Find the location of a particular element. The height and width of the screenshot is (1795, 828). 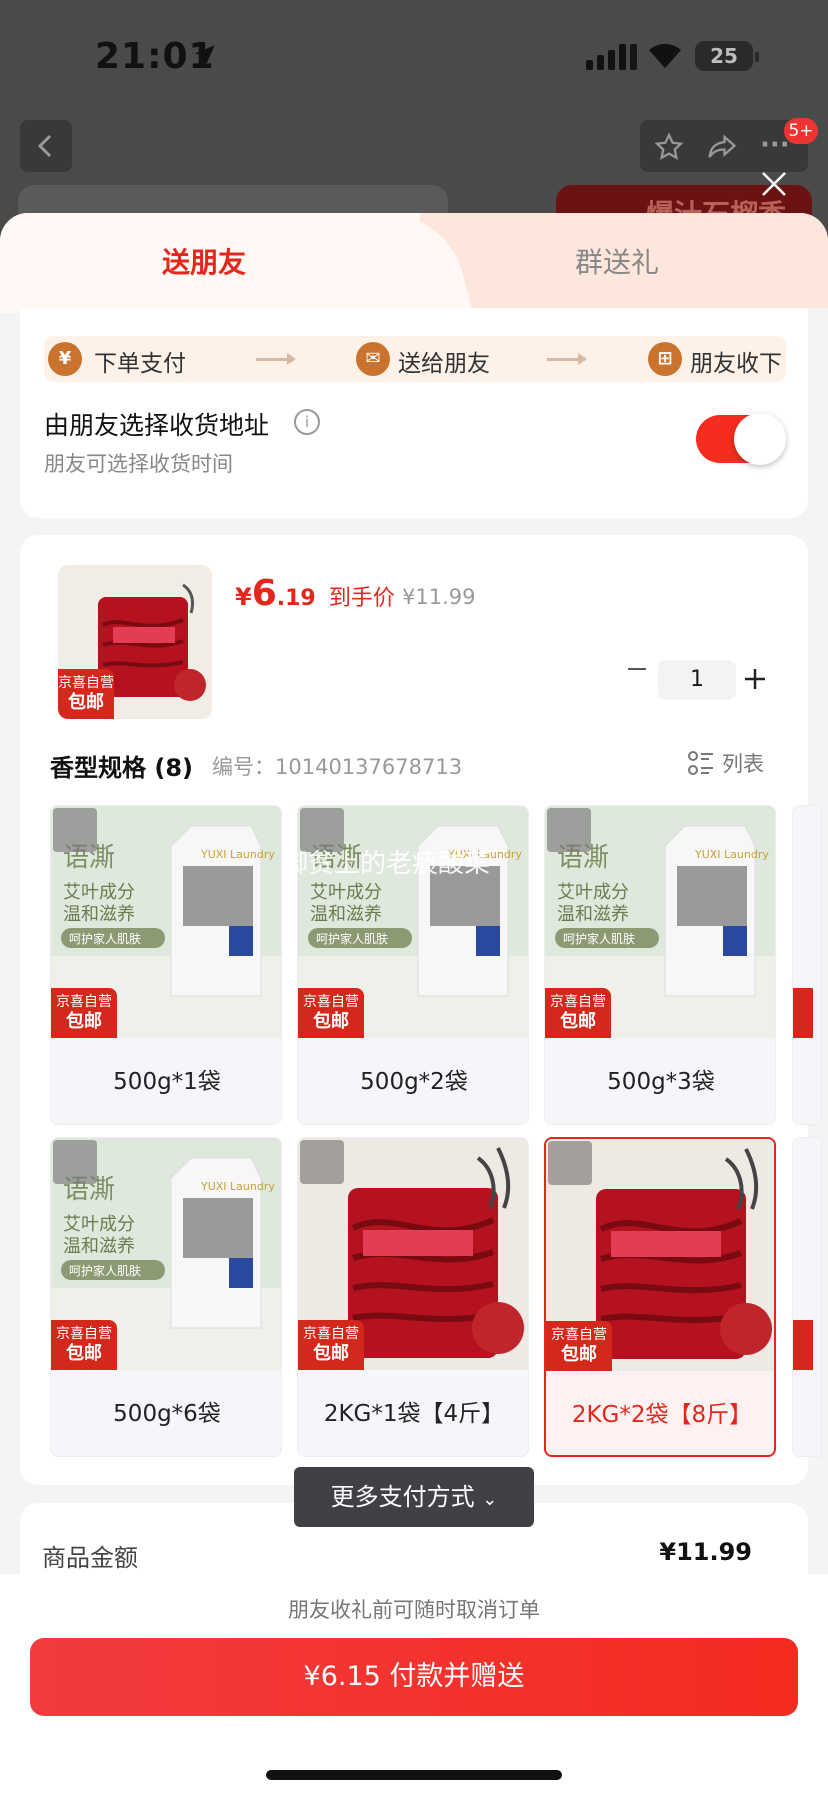

sku-label: 2KG*2袋【8斤】 is located at coordinates (662, 1415).